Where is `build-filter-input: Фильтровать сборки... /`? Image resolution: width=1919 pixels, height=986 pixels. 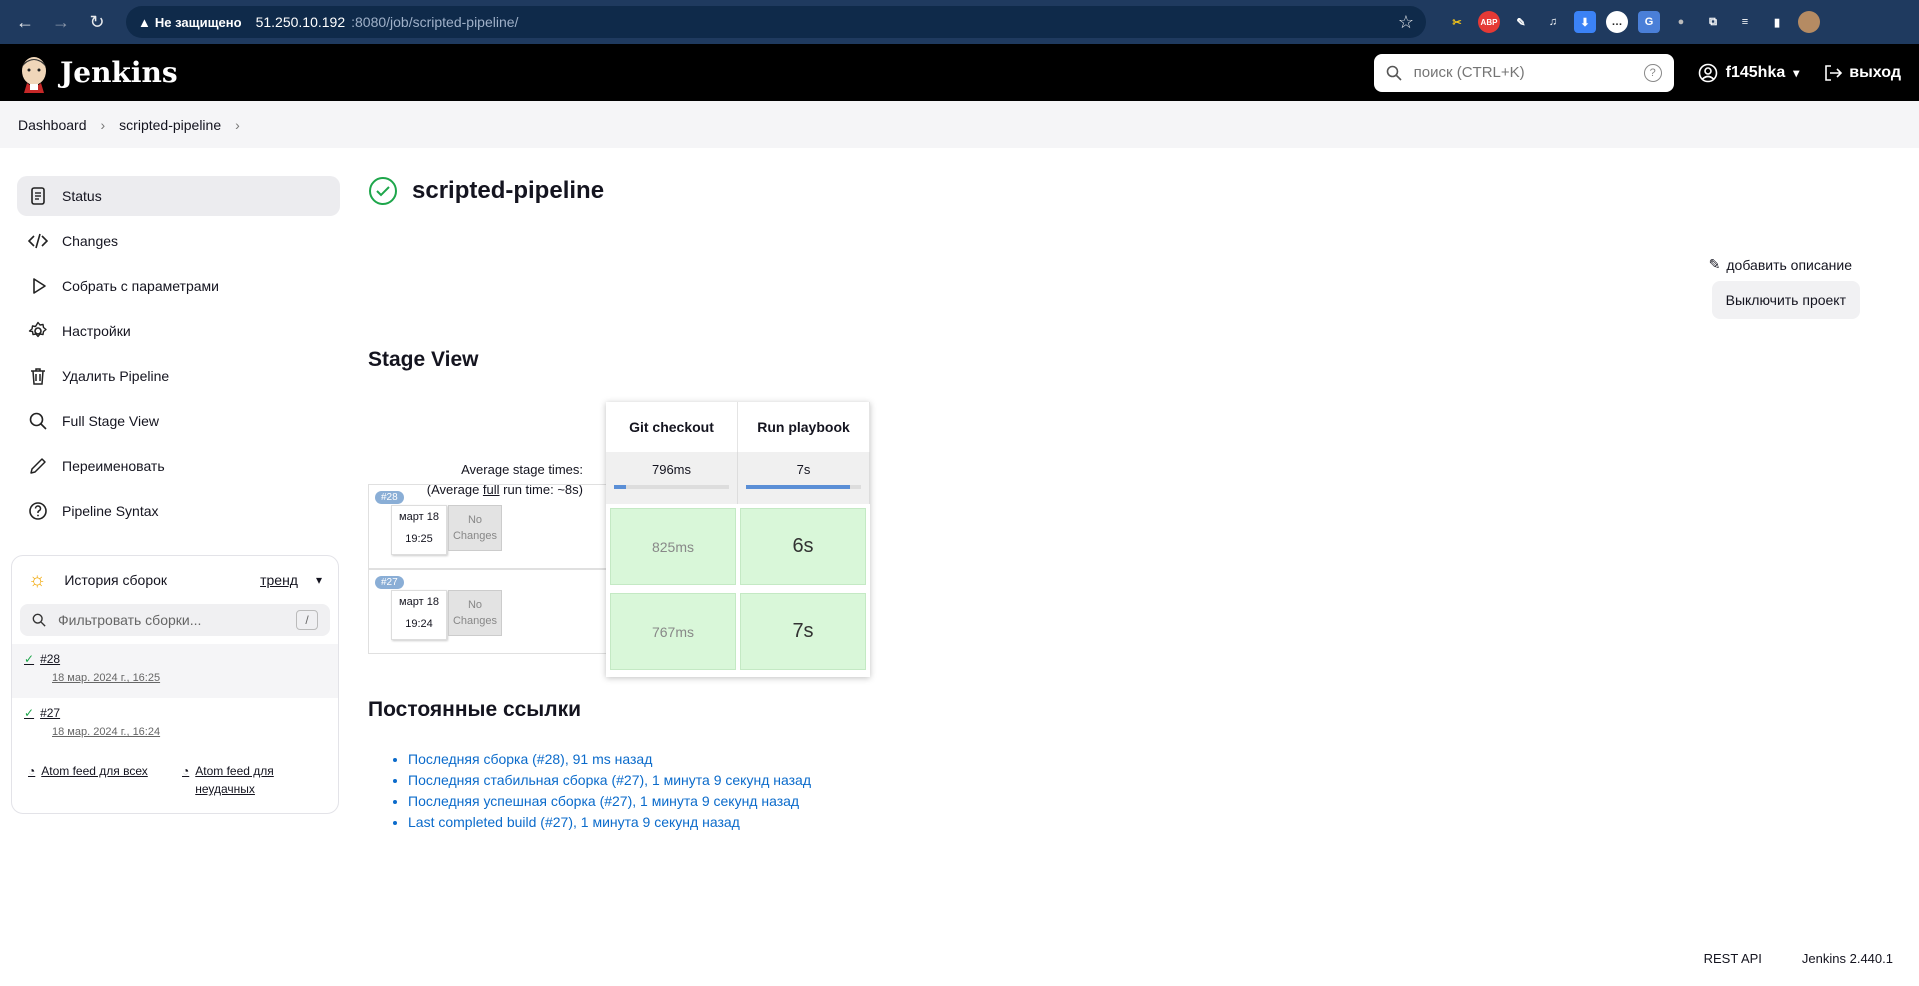
build-filter-input: Фильтровать сборки... / is located at coordinates (175, 620).